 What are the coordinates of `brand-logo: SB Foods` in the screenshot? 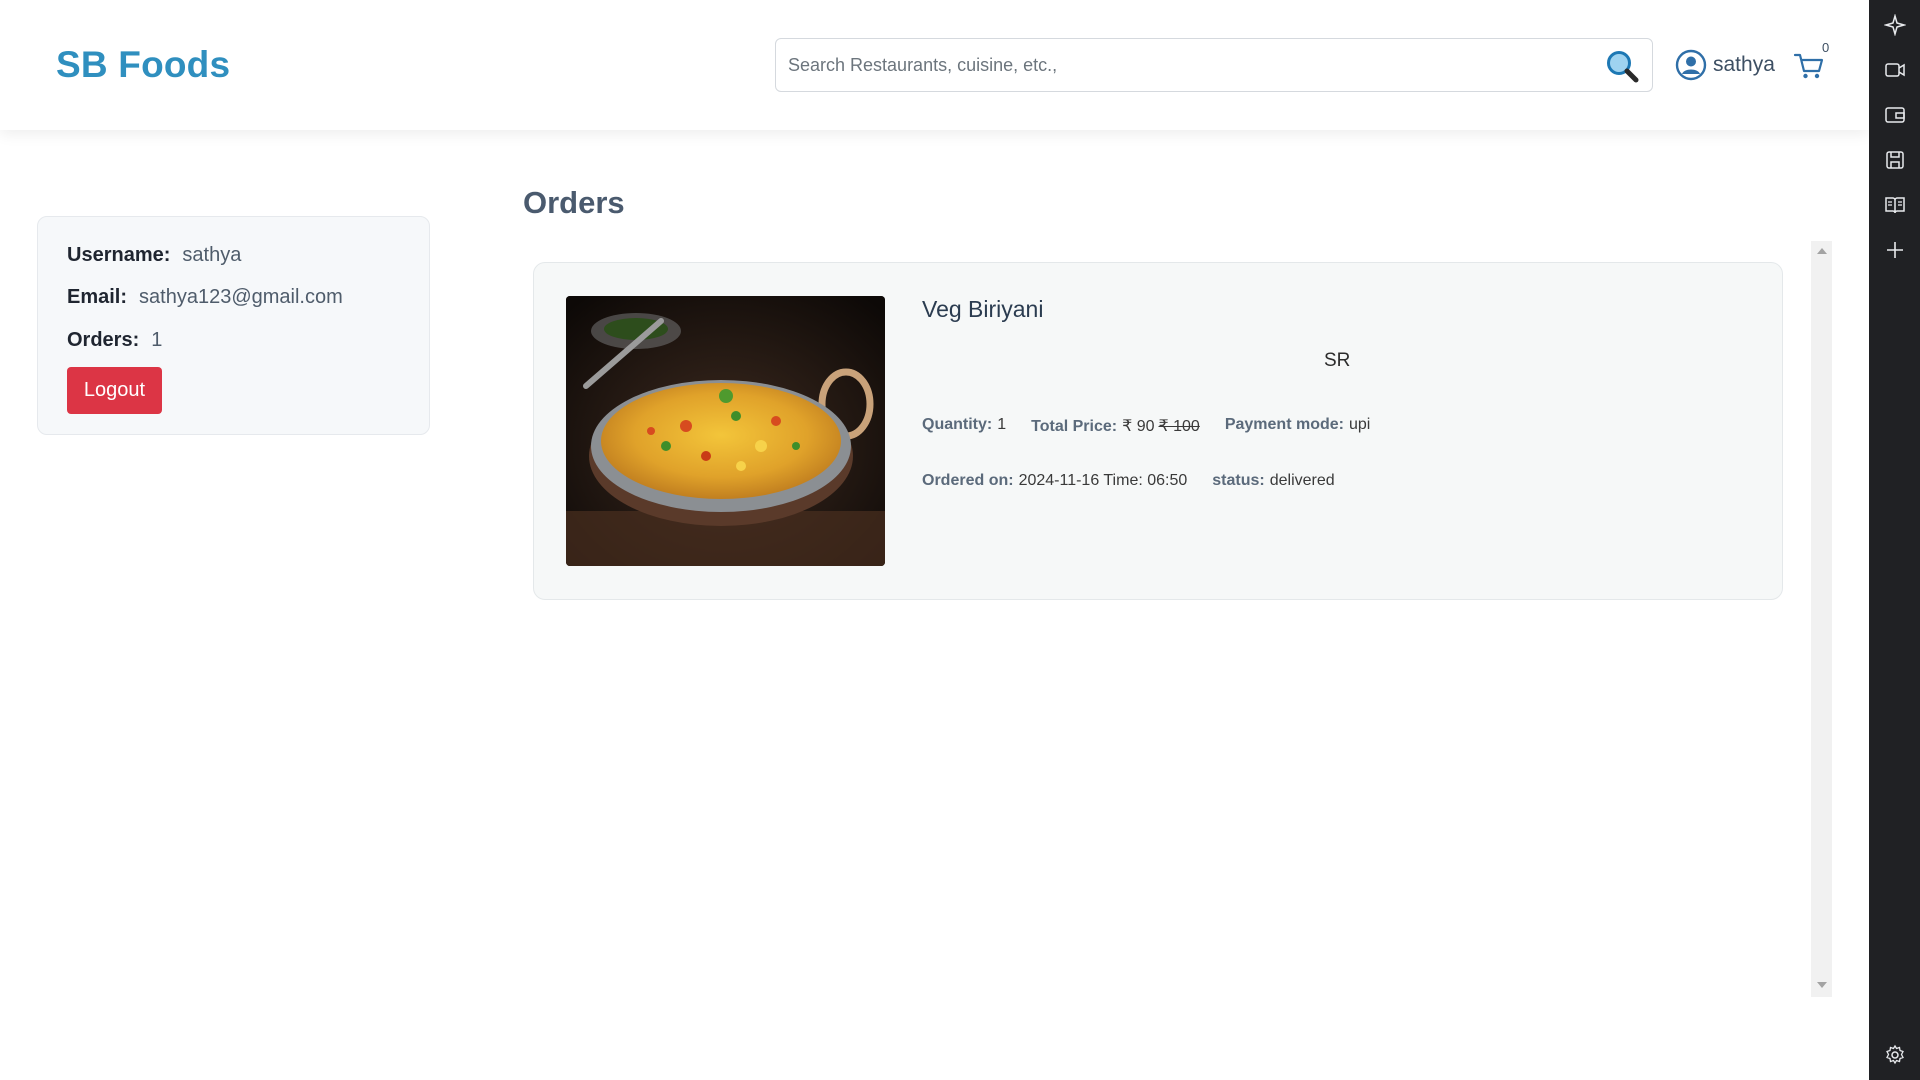 It's located at (143, 65).